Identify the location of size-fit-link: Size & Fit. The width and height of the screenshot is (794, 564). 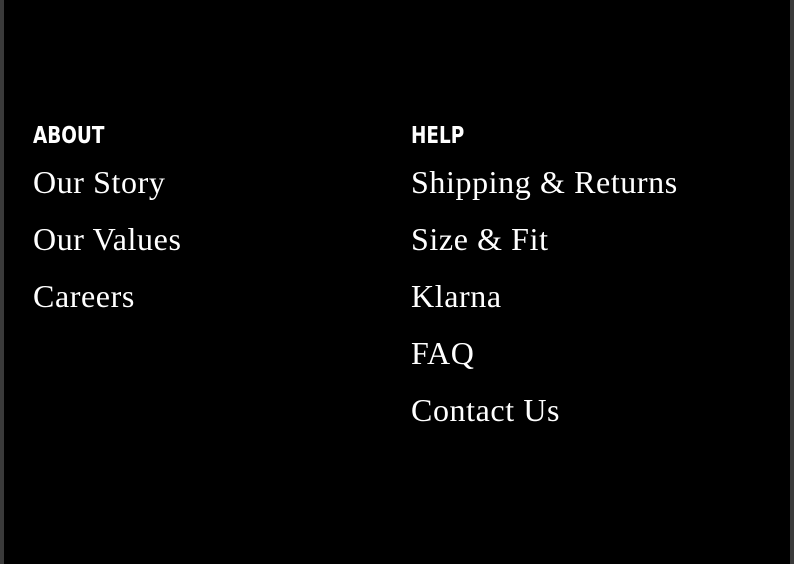
(480, 239).